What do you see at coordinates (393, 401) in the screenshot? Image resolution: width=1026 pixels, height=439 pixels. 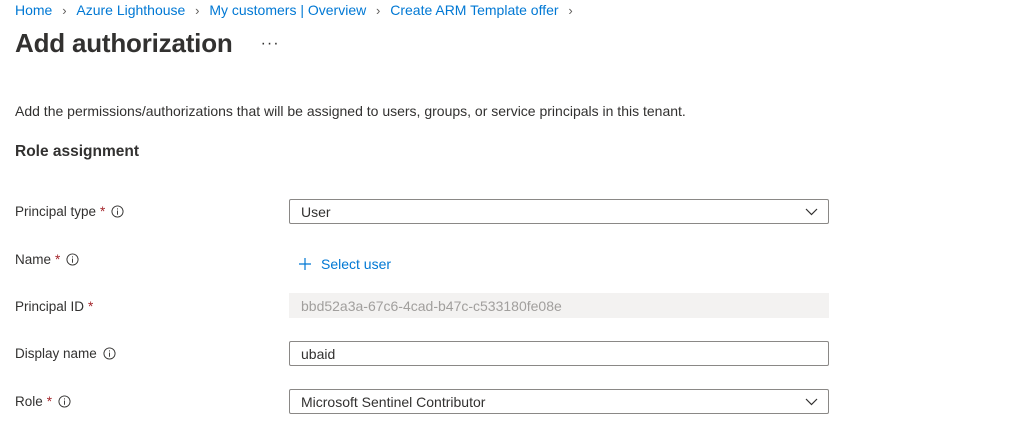 I see `role-value: Microsoft Sentinel Contributor` at bounding box center [393, 401].